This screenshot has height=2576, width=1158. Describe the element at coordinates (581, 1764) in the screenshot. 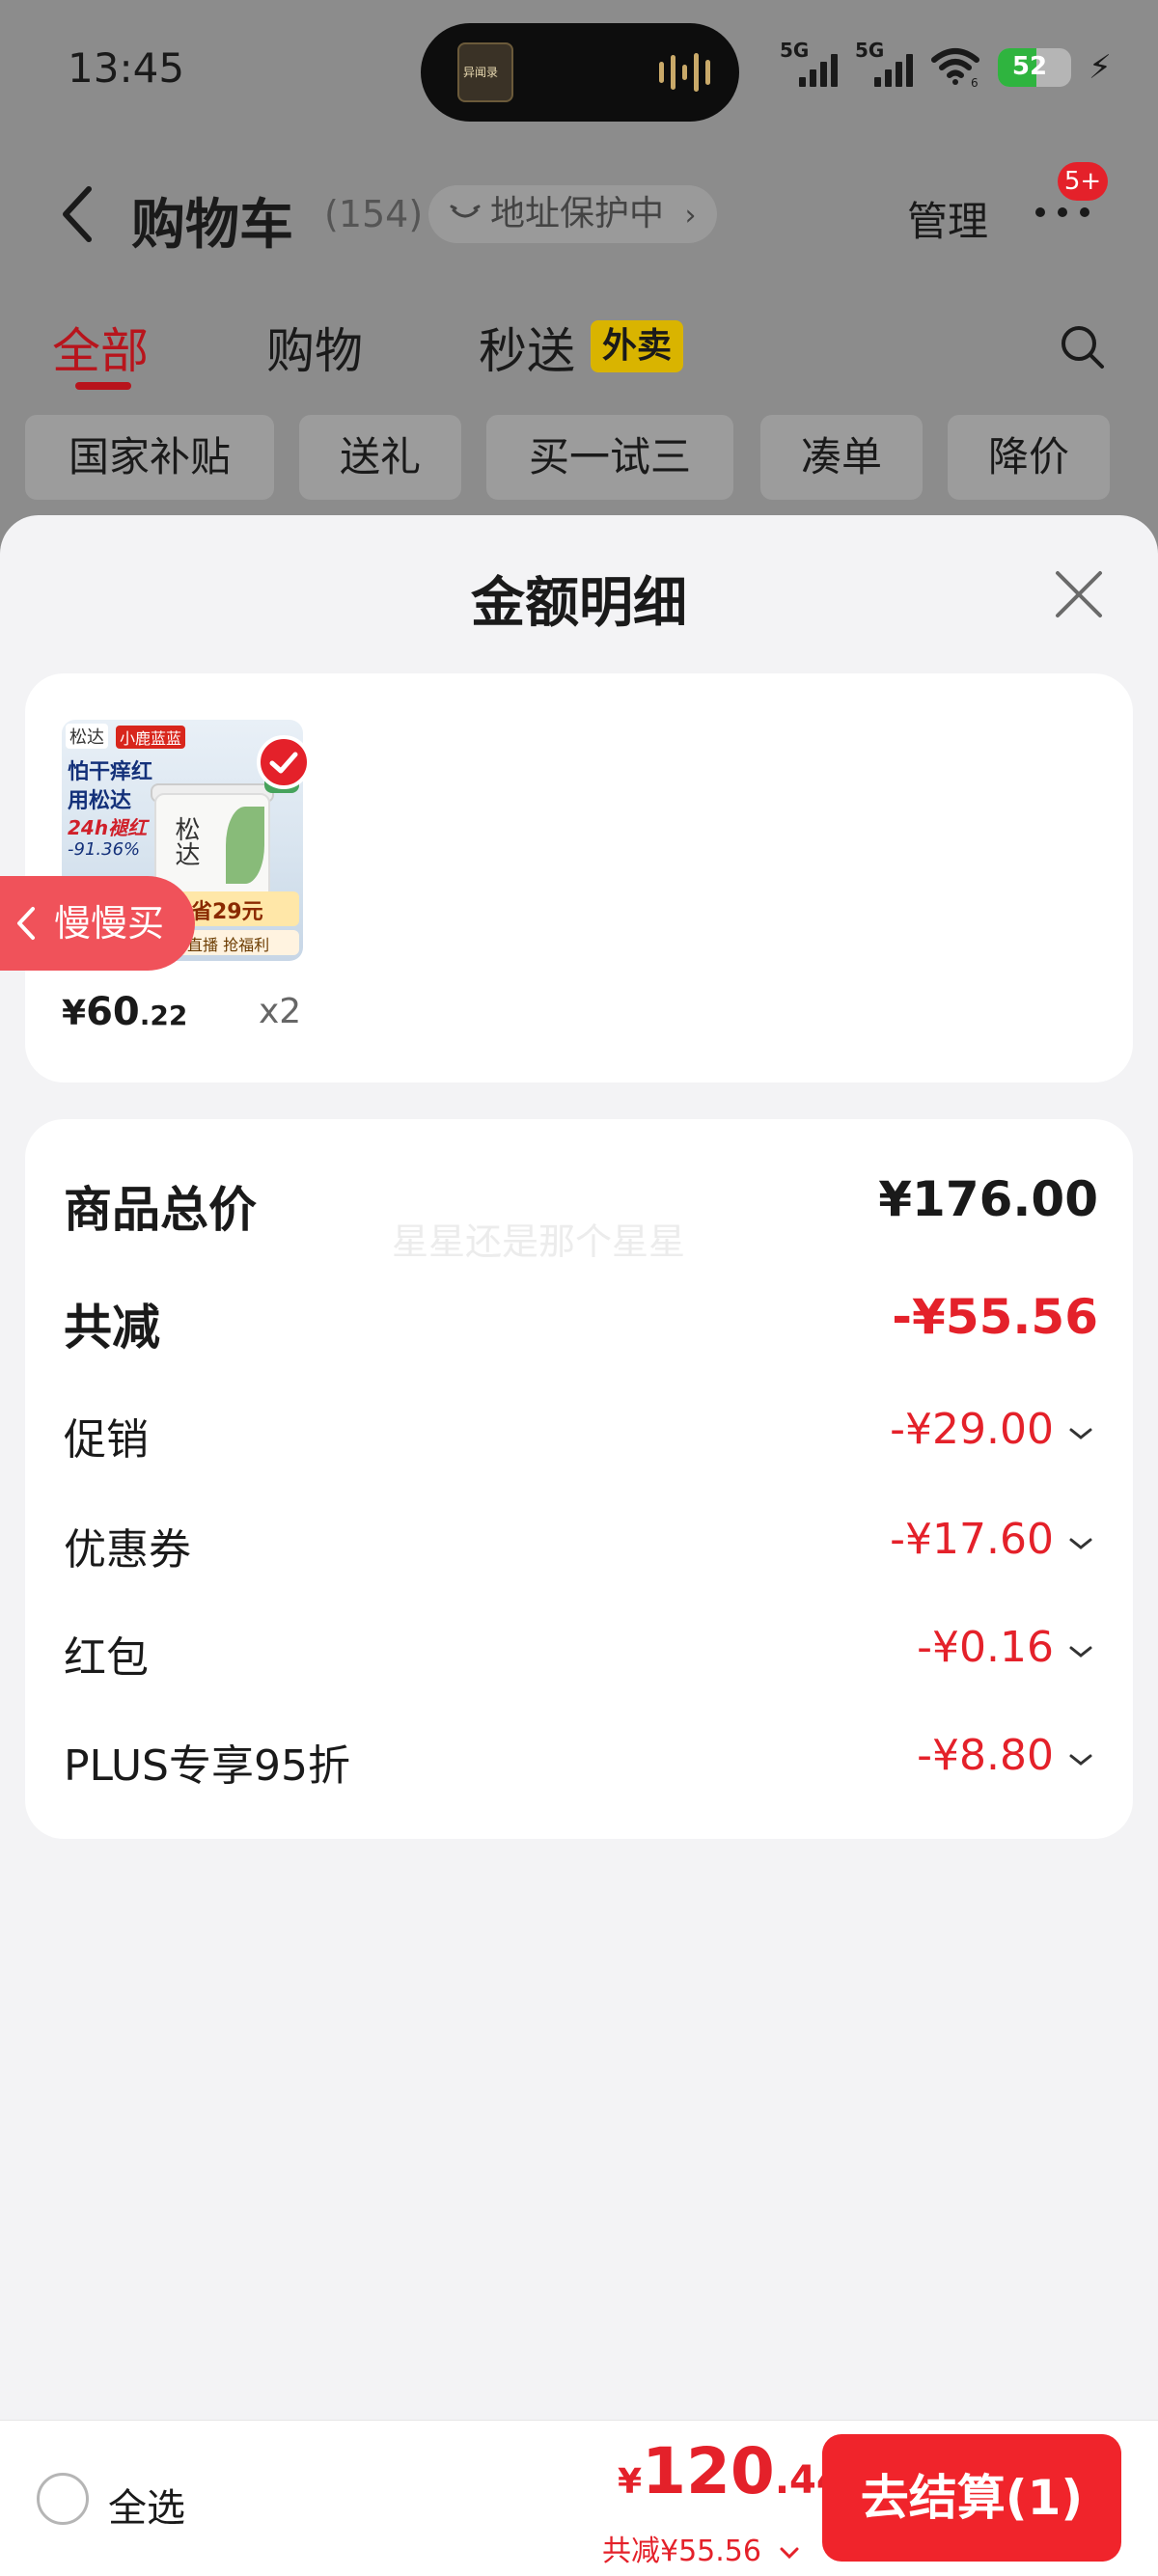

I see `plus-discount-row: PLUS专享95折 -¥8.80` at that location.